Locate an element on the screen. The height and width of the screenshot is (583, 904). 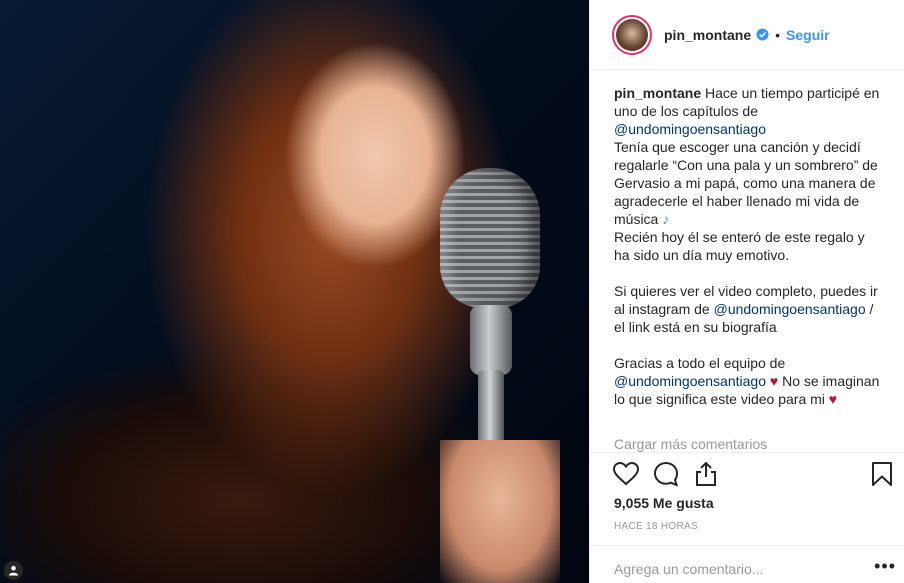
microphone-neck is located at coordinates (491, 340).